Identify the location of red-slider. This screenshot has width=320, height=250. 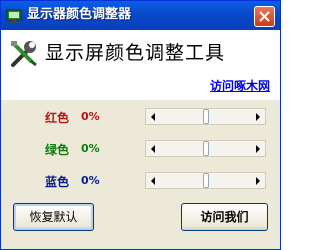
(205, 116).